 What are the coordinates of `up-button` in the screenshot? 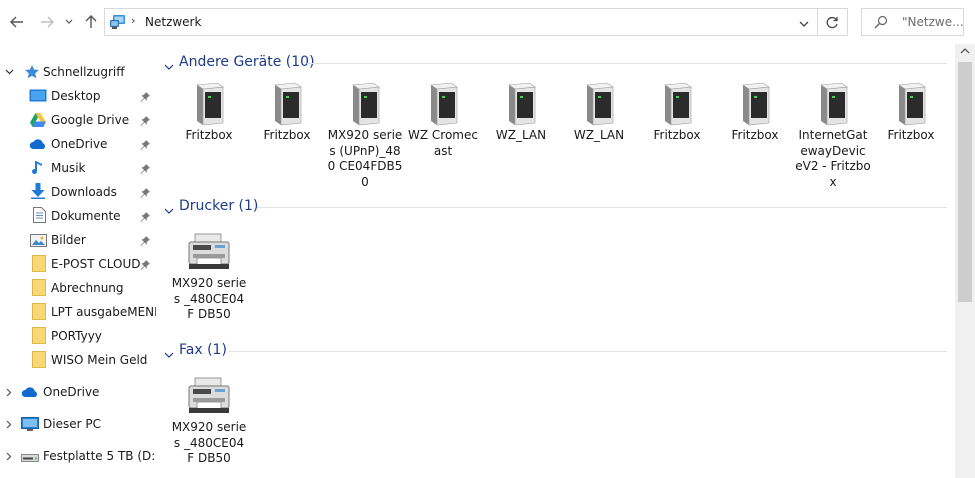 It's located at (91, 22).